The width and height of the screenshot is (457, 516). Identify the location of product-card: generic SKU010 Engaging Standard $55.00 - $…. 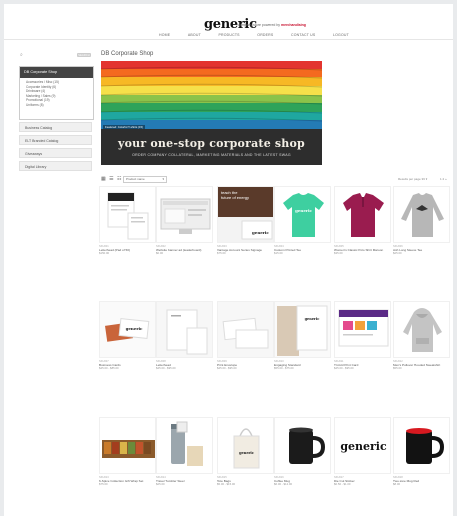
(302, 336).